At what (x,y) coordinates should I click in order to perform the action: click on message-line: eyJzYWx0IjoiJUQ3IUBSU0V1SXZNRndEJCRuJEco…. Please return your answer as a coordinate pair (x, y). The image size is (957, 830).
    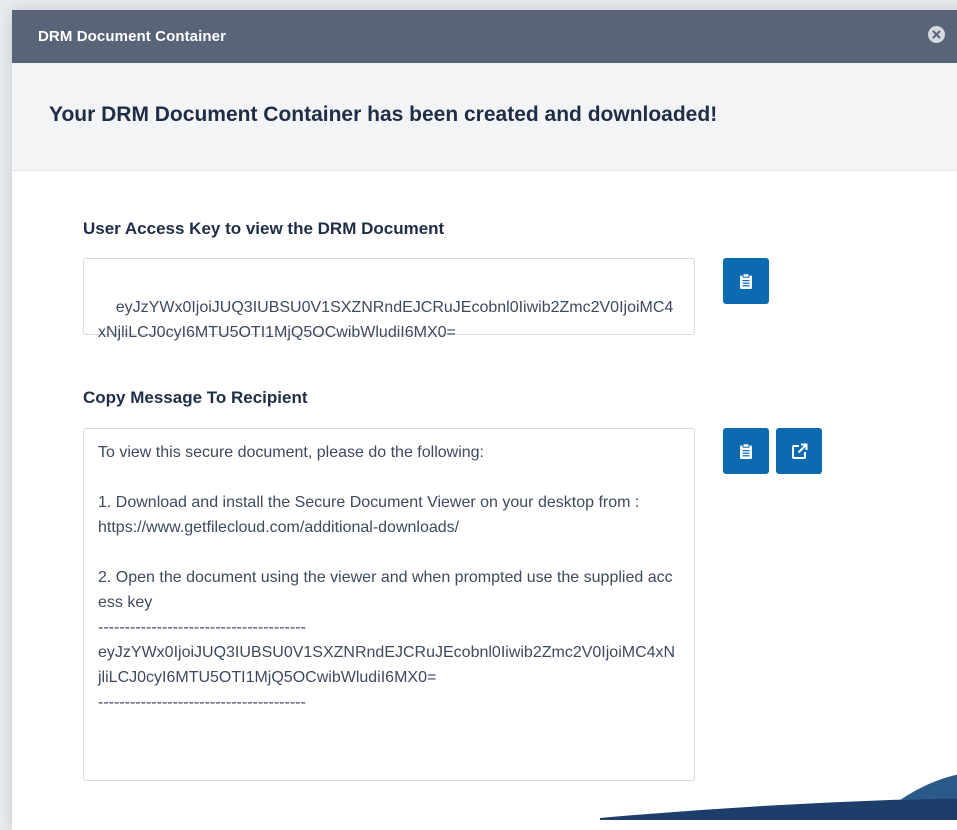
    Looking at the image, I should click on (387, 665).